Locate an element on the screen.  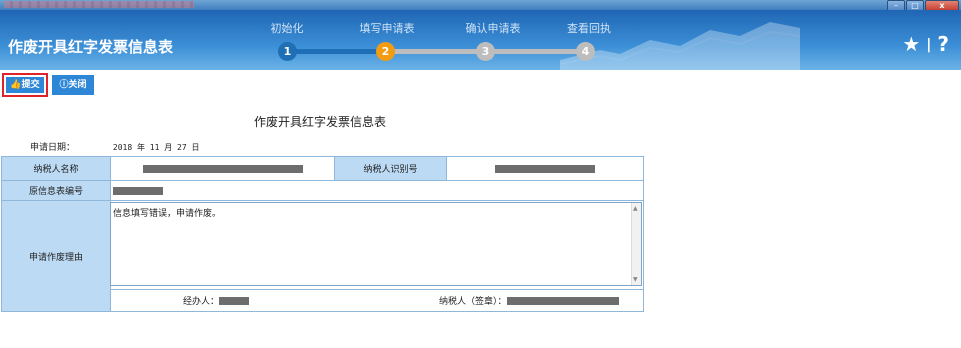
submit-label: 提交 is located at coordinates (30, 85).